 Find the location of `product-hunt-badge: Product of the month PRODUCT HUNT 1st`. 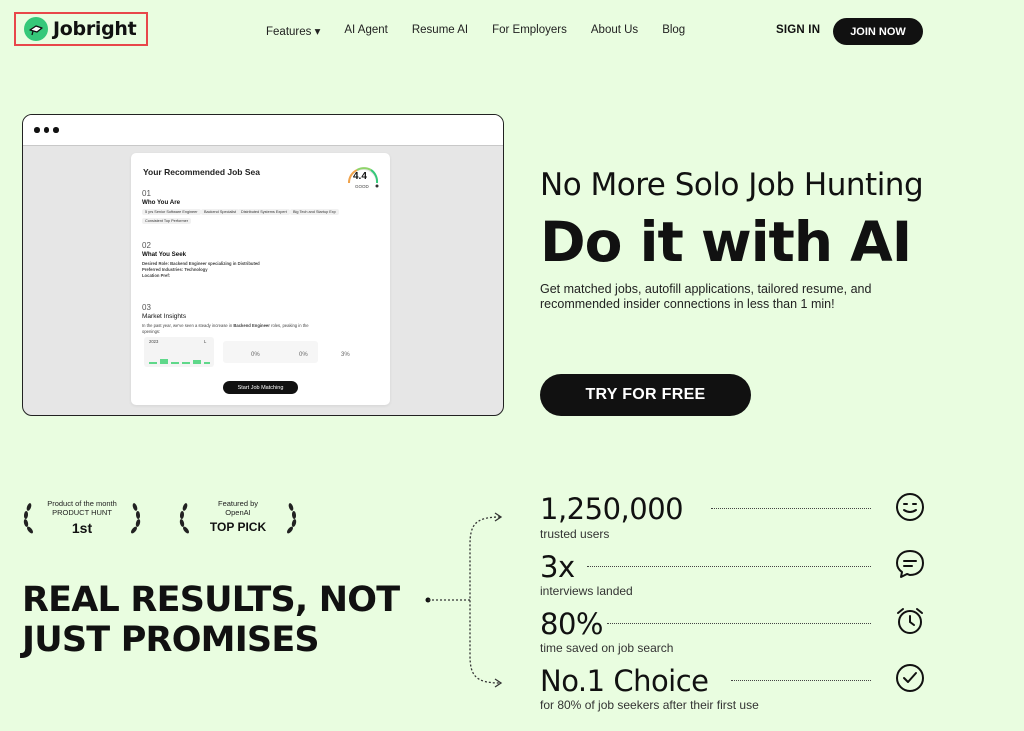

product-hunt-badge: Product of the month PRODUCT HUNT 1st is located at coordinates (82, 522).